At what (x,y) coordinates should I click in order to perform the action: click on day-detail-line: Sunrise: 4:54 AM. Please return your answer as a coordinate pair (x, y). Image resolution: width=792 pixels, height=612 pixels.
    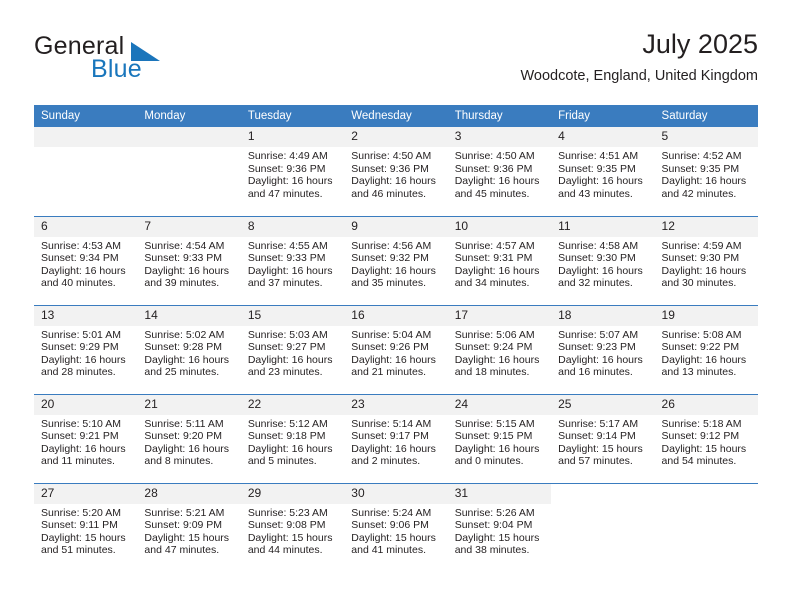
    Looking at the image, I should click on (184, 245).